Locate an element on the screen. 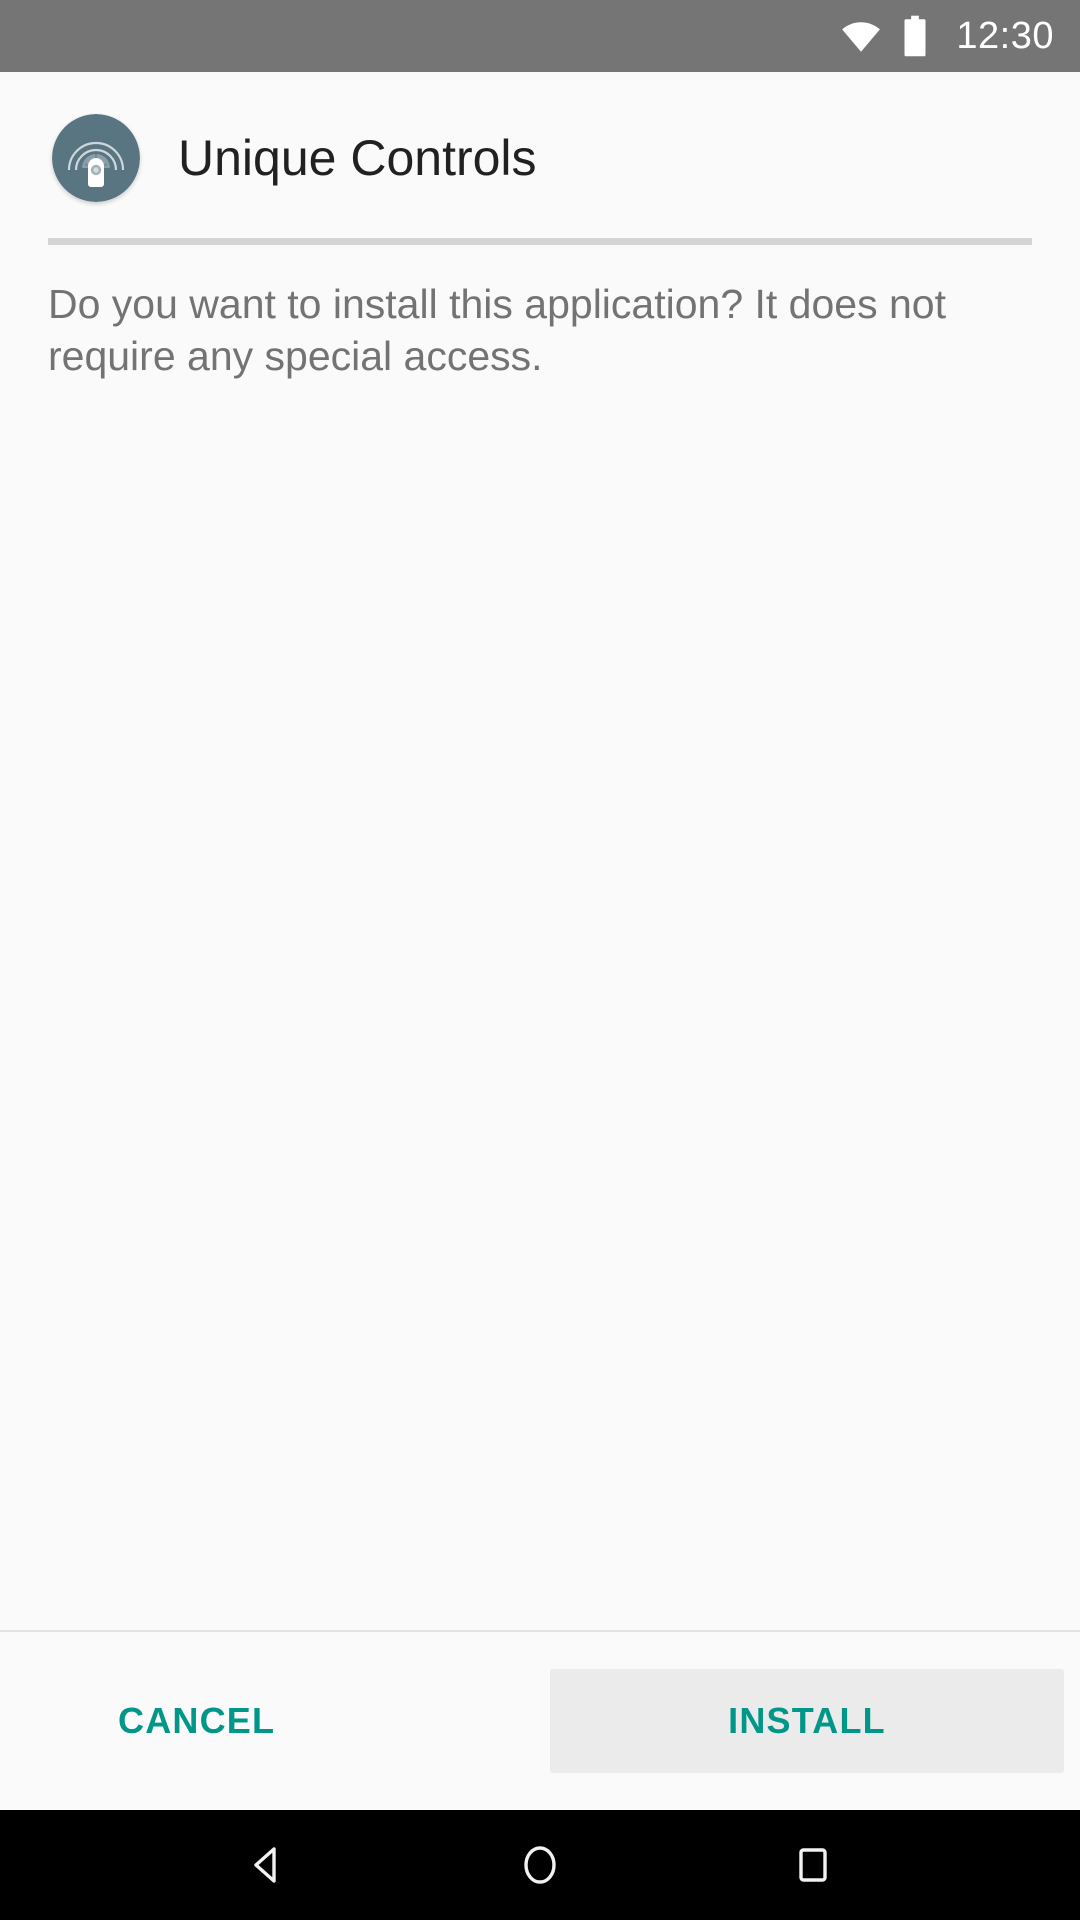 The height and width of the screenshot is (1920, 1080). app-icon-wrapper is located at coordinates (96, 158).